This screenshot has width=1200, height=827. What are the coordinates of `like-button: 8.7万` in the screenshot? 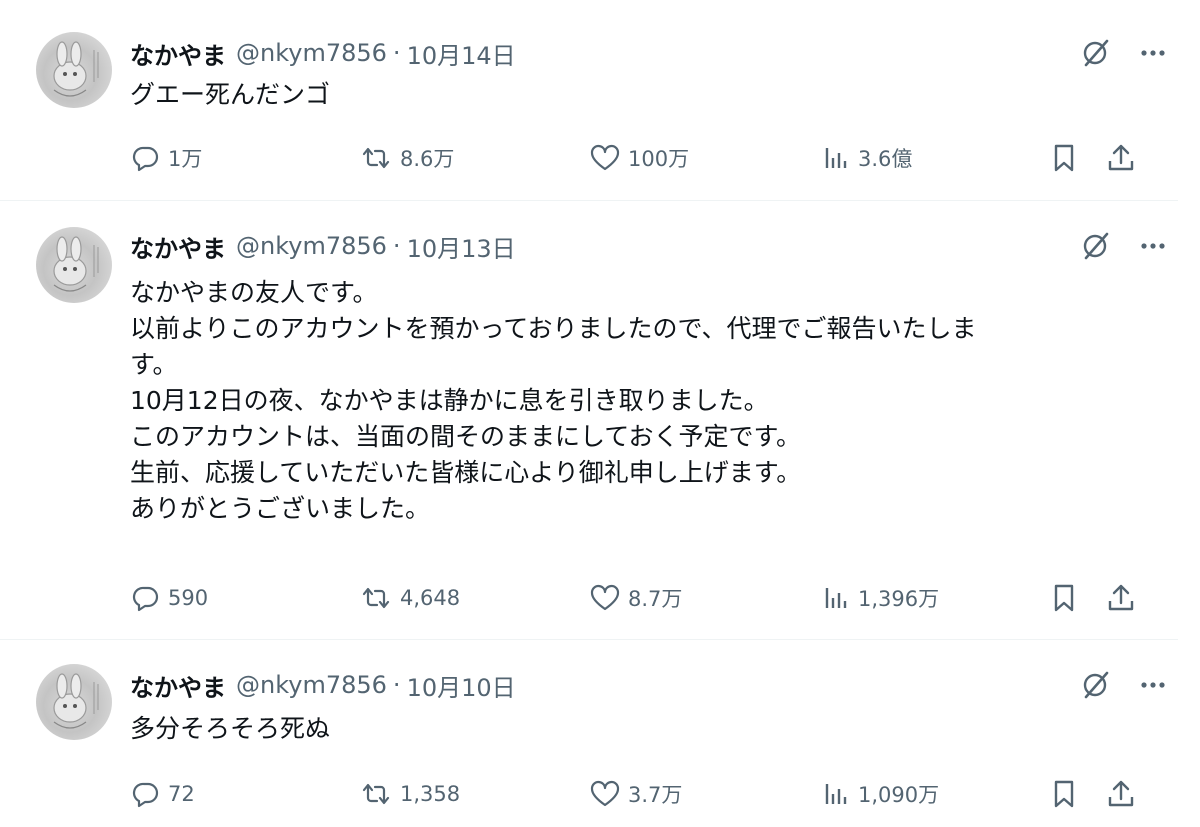 It's located at (636, 598).